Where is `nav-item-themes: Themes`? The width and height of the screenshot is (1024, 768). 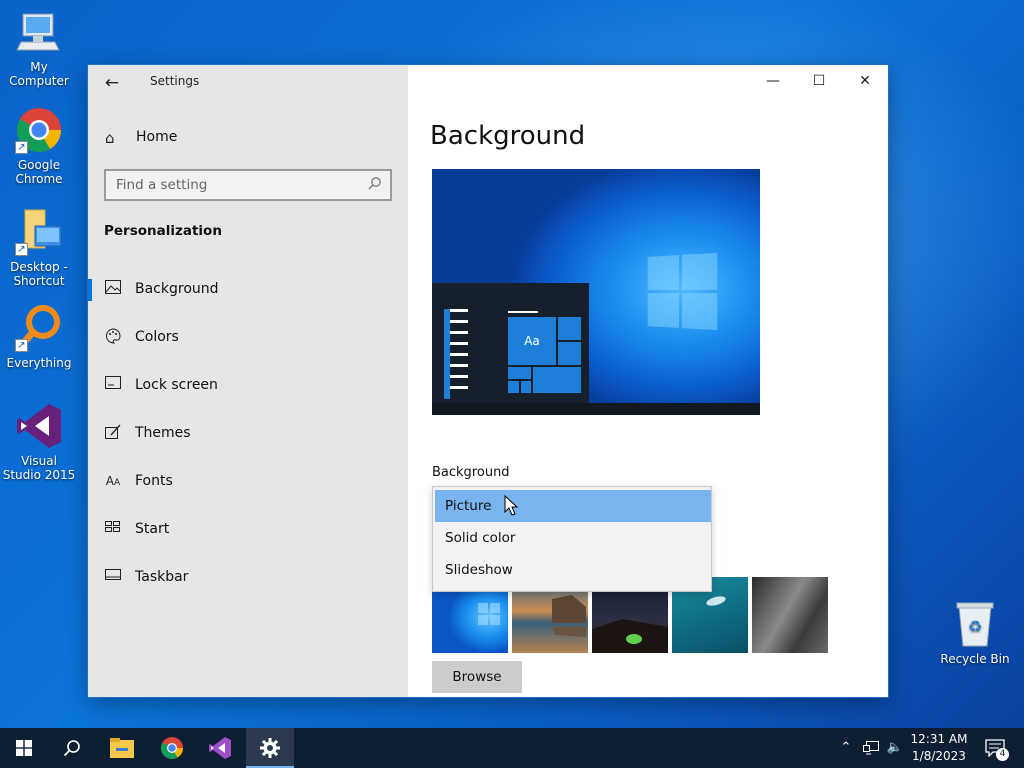 nav-item-themes: Themes is located at coordinates (248, 434).